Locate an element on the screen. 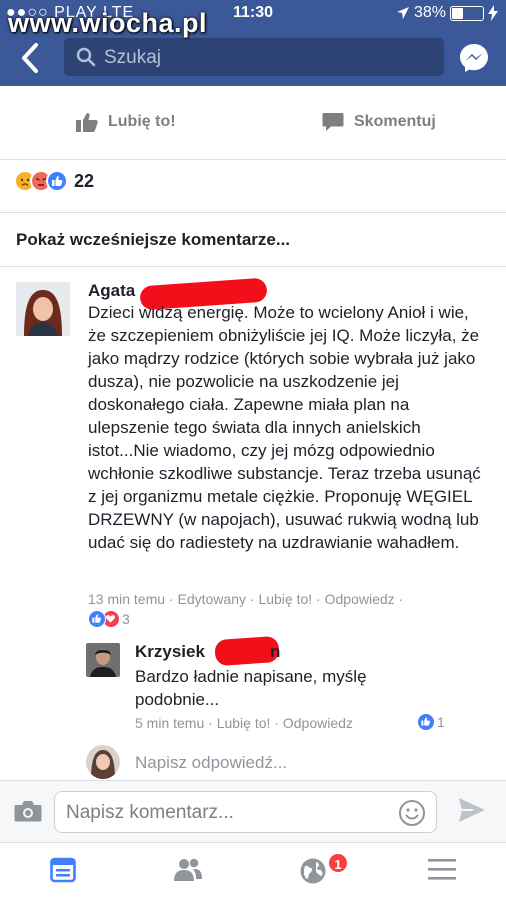 The height and width of the screenshot is (900, 506). thumbs-up-icon is located at coordinates (87, 122).